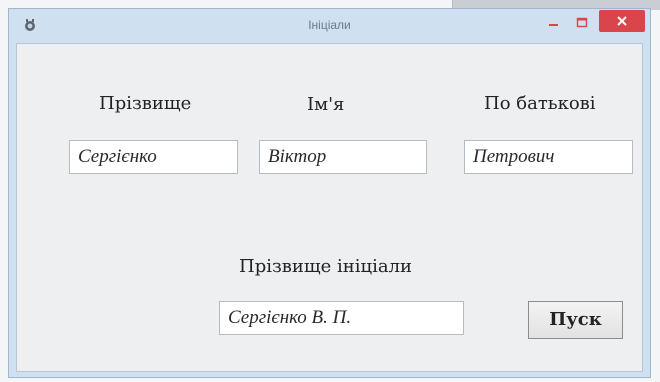  I want to click on surname-field: Сергієнко, so click(153, 157).